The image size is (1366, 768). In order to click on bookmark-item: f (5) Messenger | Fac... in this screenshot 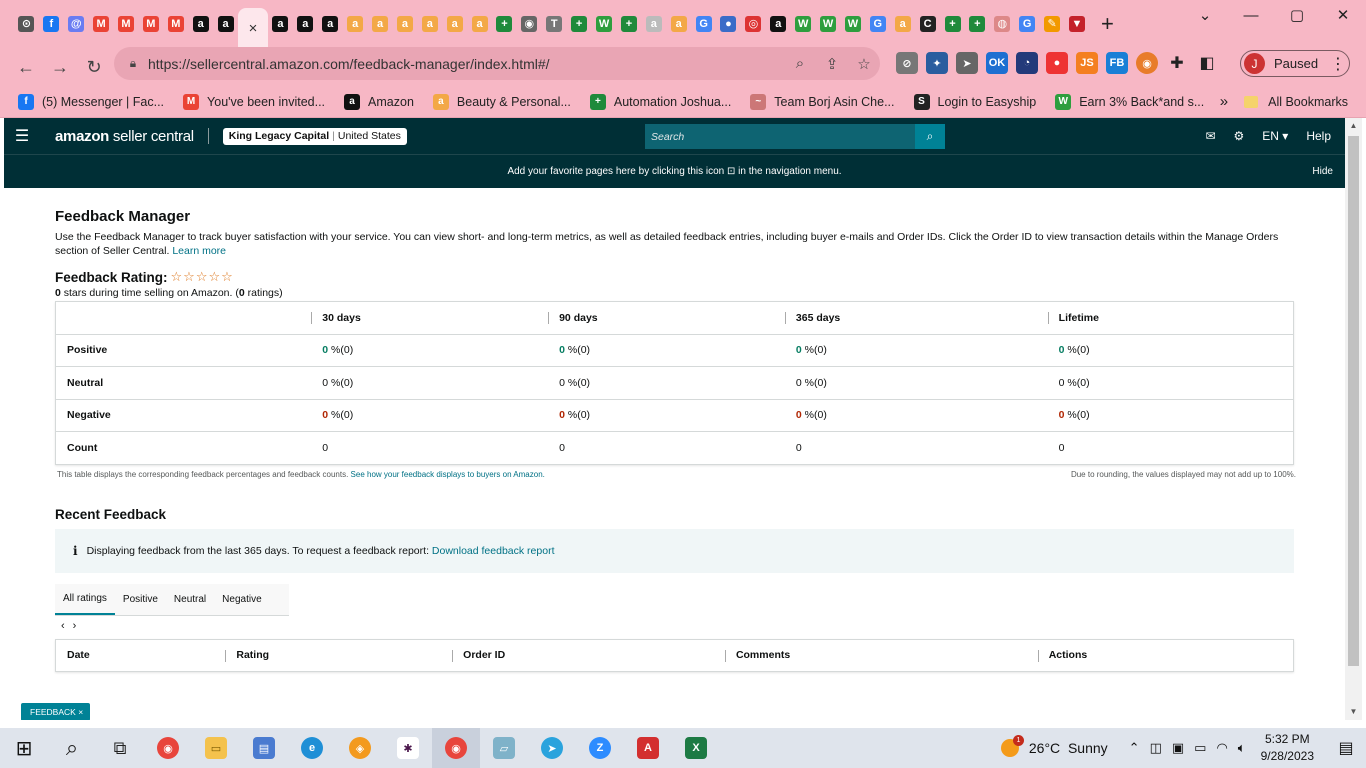, I will do `click(91, 101)`.